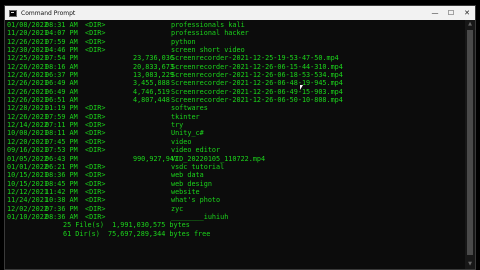 The width and height of the screenshot is (480, 270). What do you see at coordinates (151, 83) in the screenshot?
I see `entry-size: 3,455,888` at bounding box center [151, 83].